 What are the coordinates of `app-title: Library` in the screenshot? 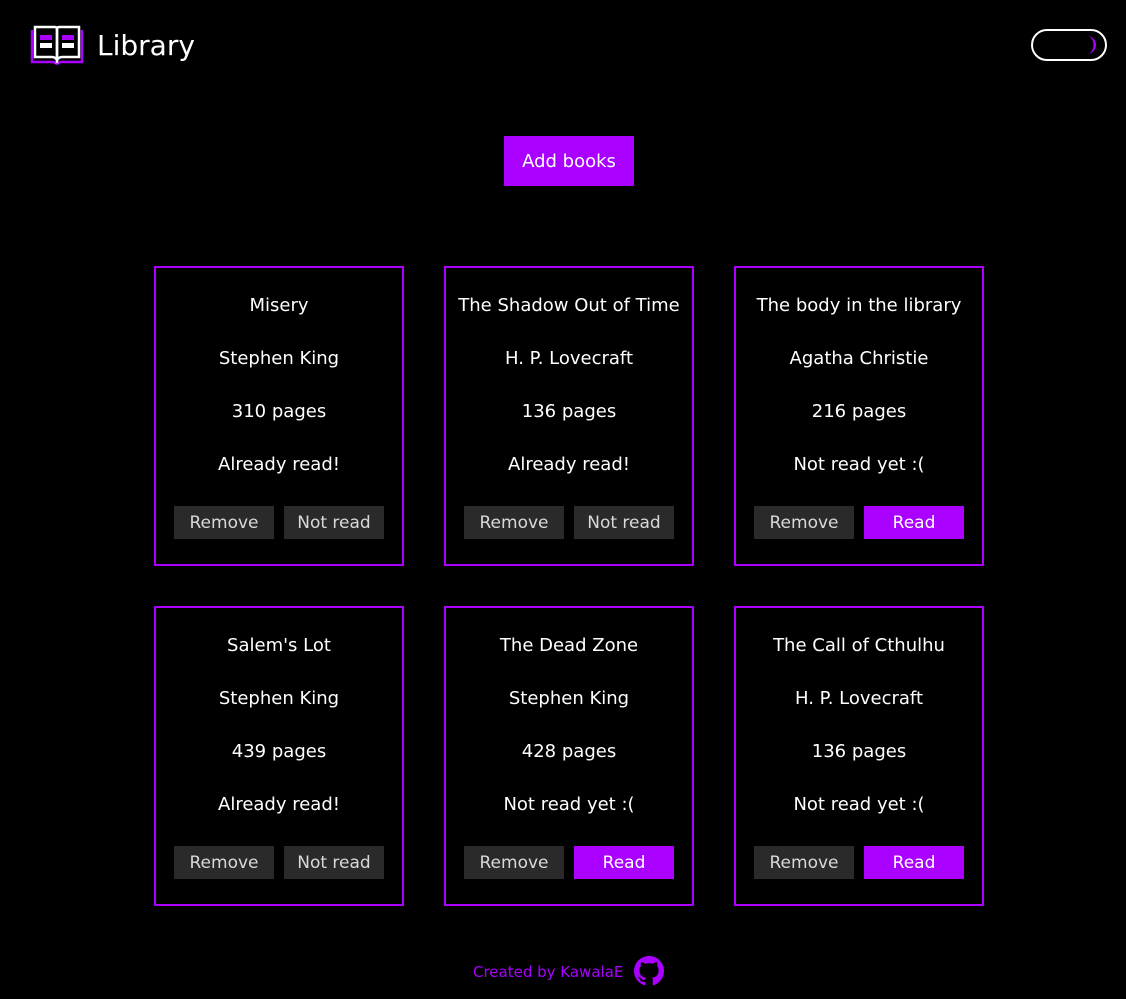 It's located at (146, 45).